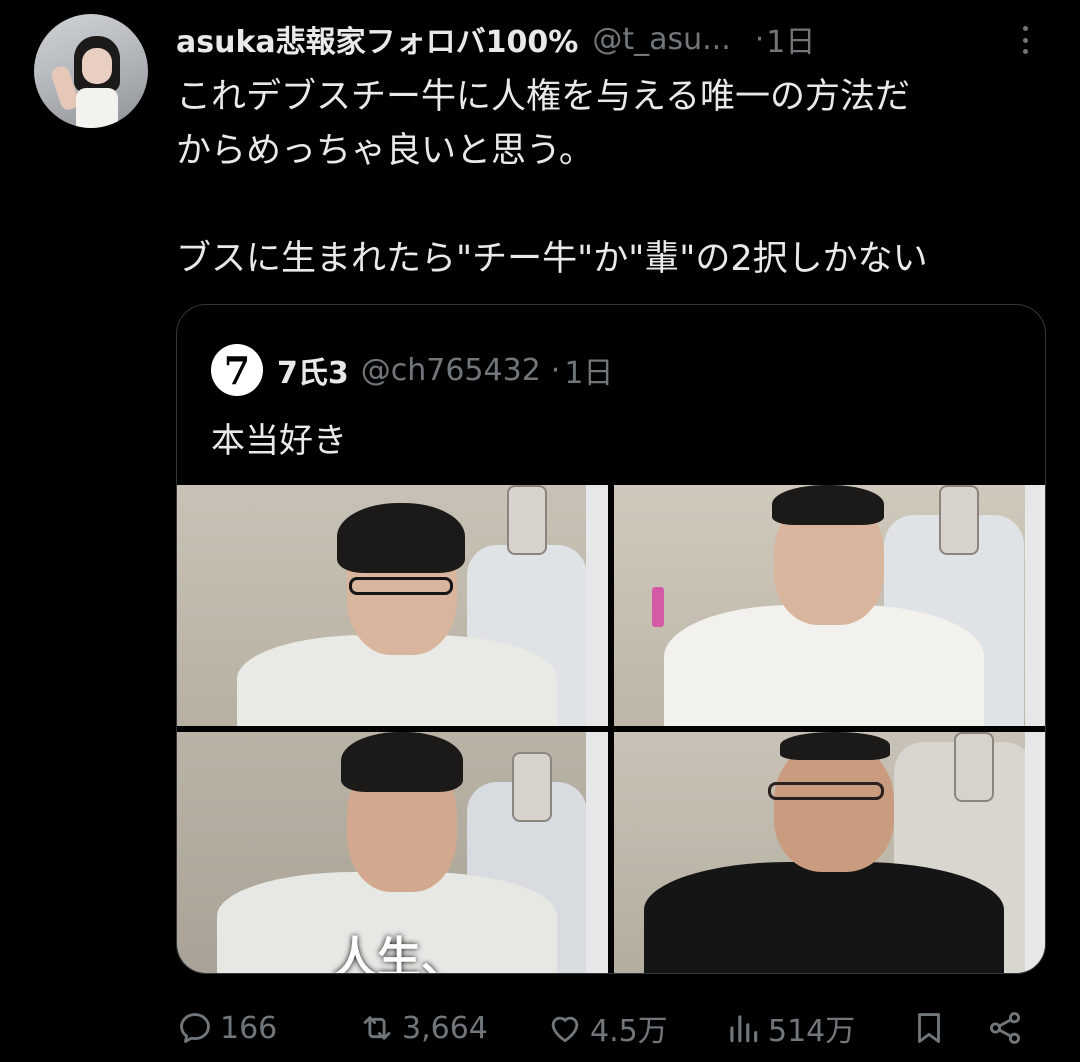 The image size is (1080, 1062). Describe the element at coordinates (237, 370) in the screenshot. I see `quoted-author-avatar: 7` at that location.